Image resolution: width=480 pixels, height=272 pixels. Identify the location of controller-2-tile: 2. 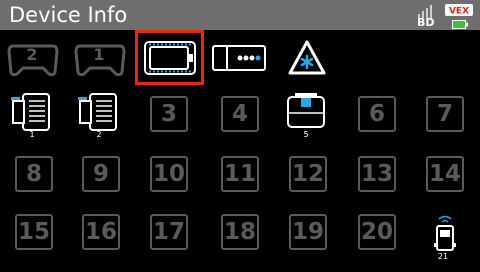
(32, 60).